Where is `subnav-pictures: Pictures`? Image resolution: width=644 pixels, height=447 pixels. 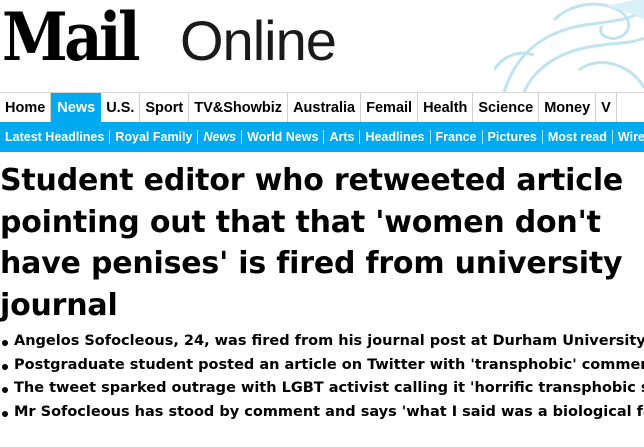
subnav-pictures: Pictures is located at coordinates (513, 137).